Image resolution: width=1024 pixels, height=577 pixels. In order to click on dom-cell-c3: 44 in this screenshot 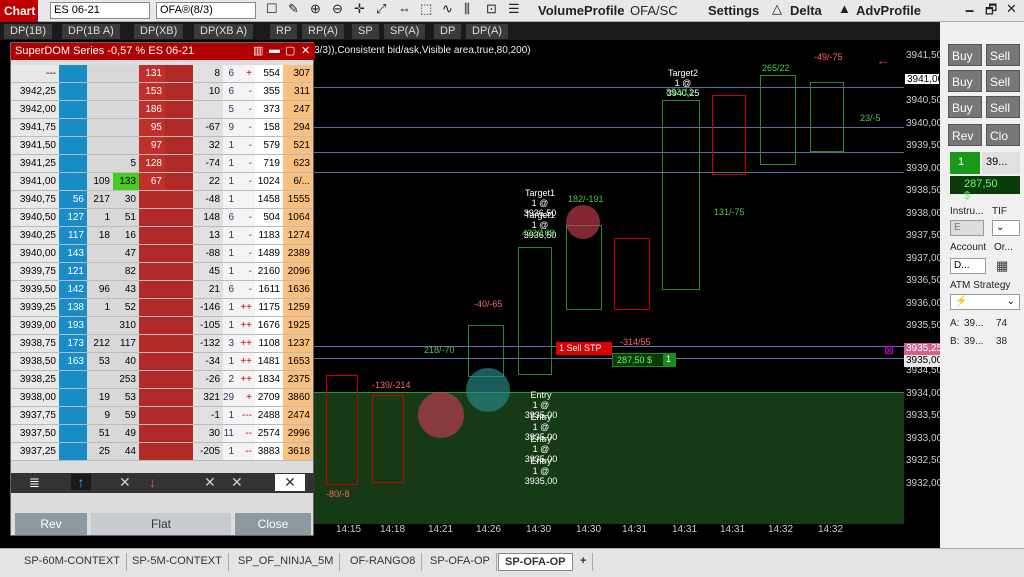, I will do `click(126, 452)`.